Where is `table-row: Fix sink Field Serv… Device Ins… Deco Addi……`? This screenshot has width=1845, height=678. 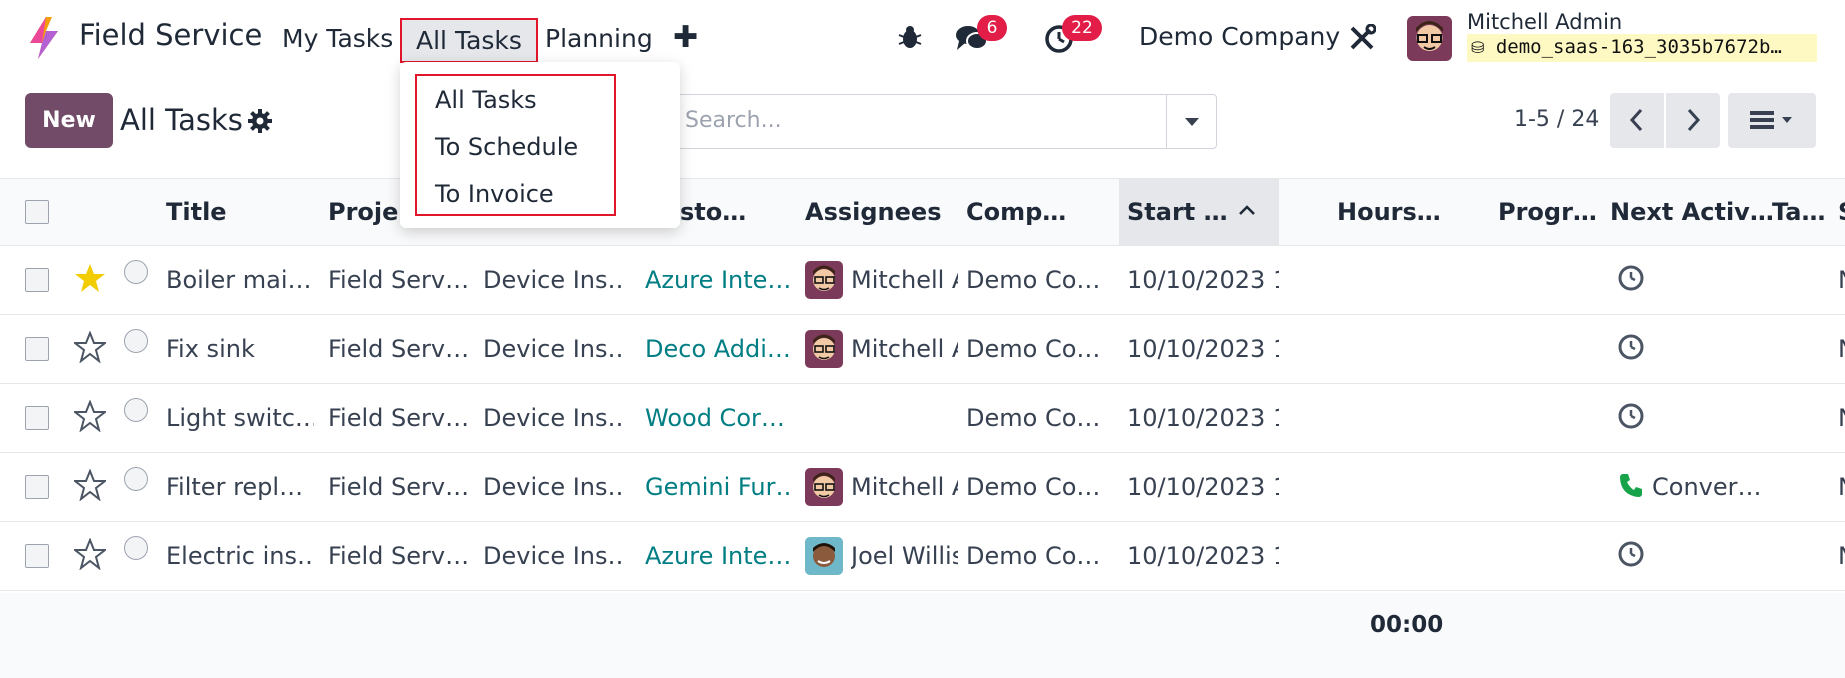 table-row: Fix sink Field Serv… Device Ins… Deco Addi…… is located at coordinates (922, 349).